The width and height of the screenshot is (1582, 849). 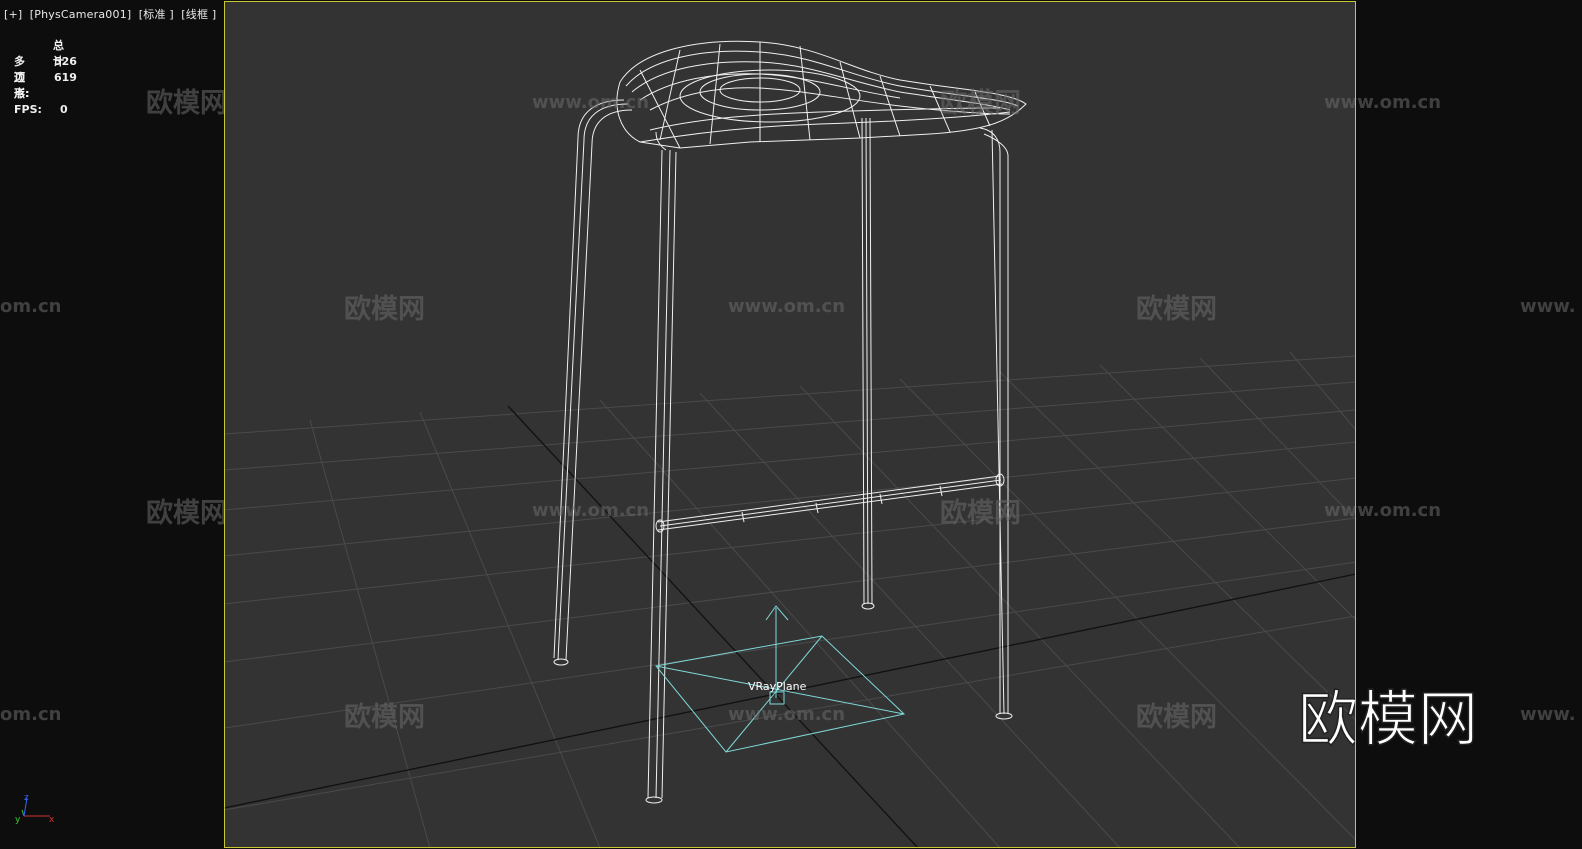 What do you see at coordinates (65, 61) in the screenshot?
I see `polygons-value: 526` at bounding box center [65, 61].